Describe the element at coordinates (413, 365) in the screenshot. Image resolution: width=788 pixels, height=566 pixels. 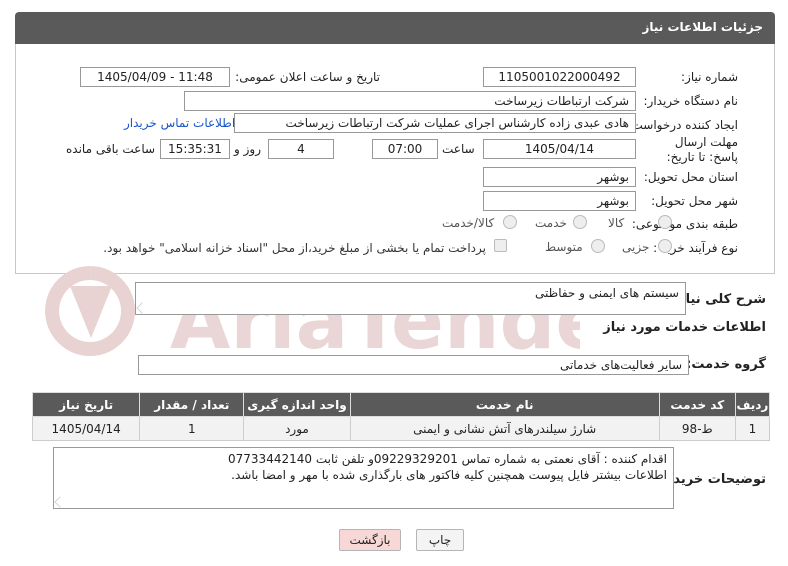
I see `service-group-field: سایر فعالیت‌های خدماتی` at that location.